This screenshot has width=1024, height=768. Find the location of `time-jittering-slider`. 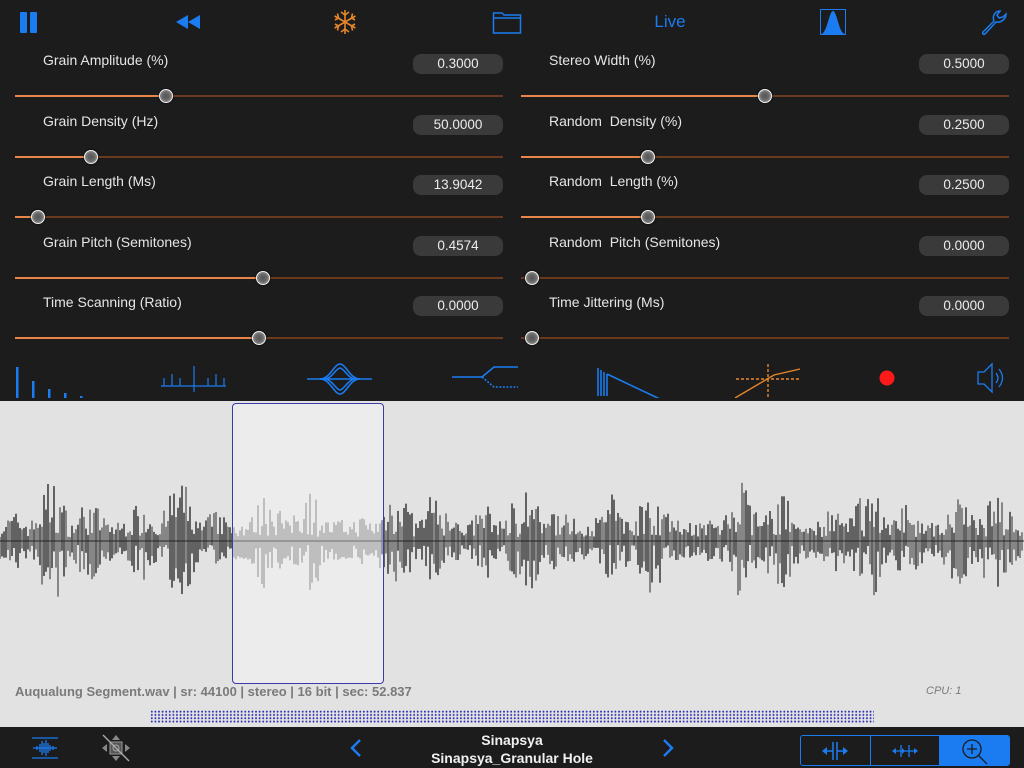

time-jittering-slider is located at coordinates (765, 338).